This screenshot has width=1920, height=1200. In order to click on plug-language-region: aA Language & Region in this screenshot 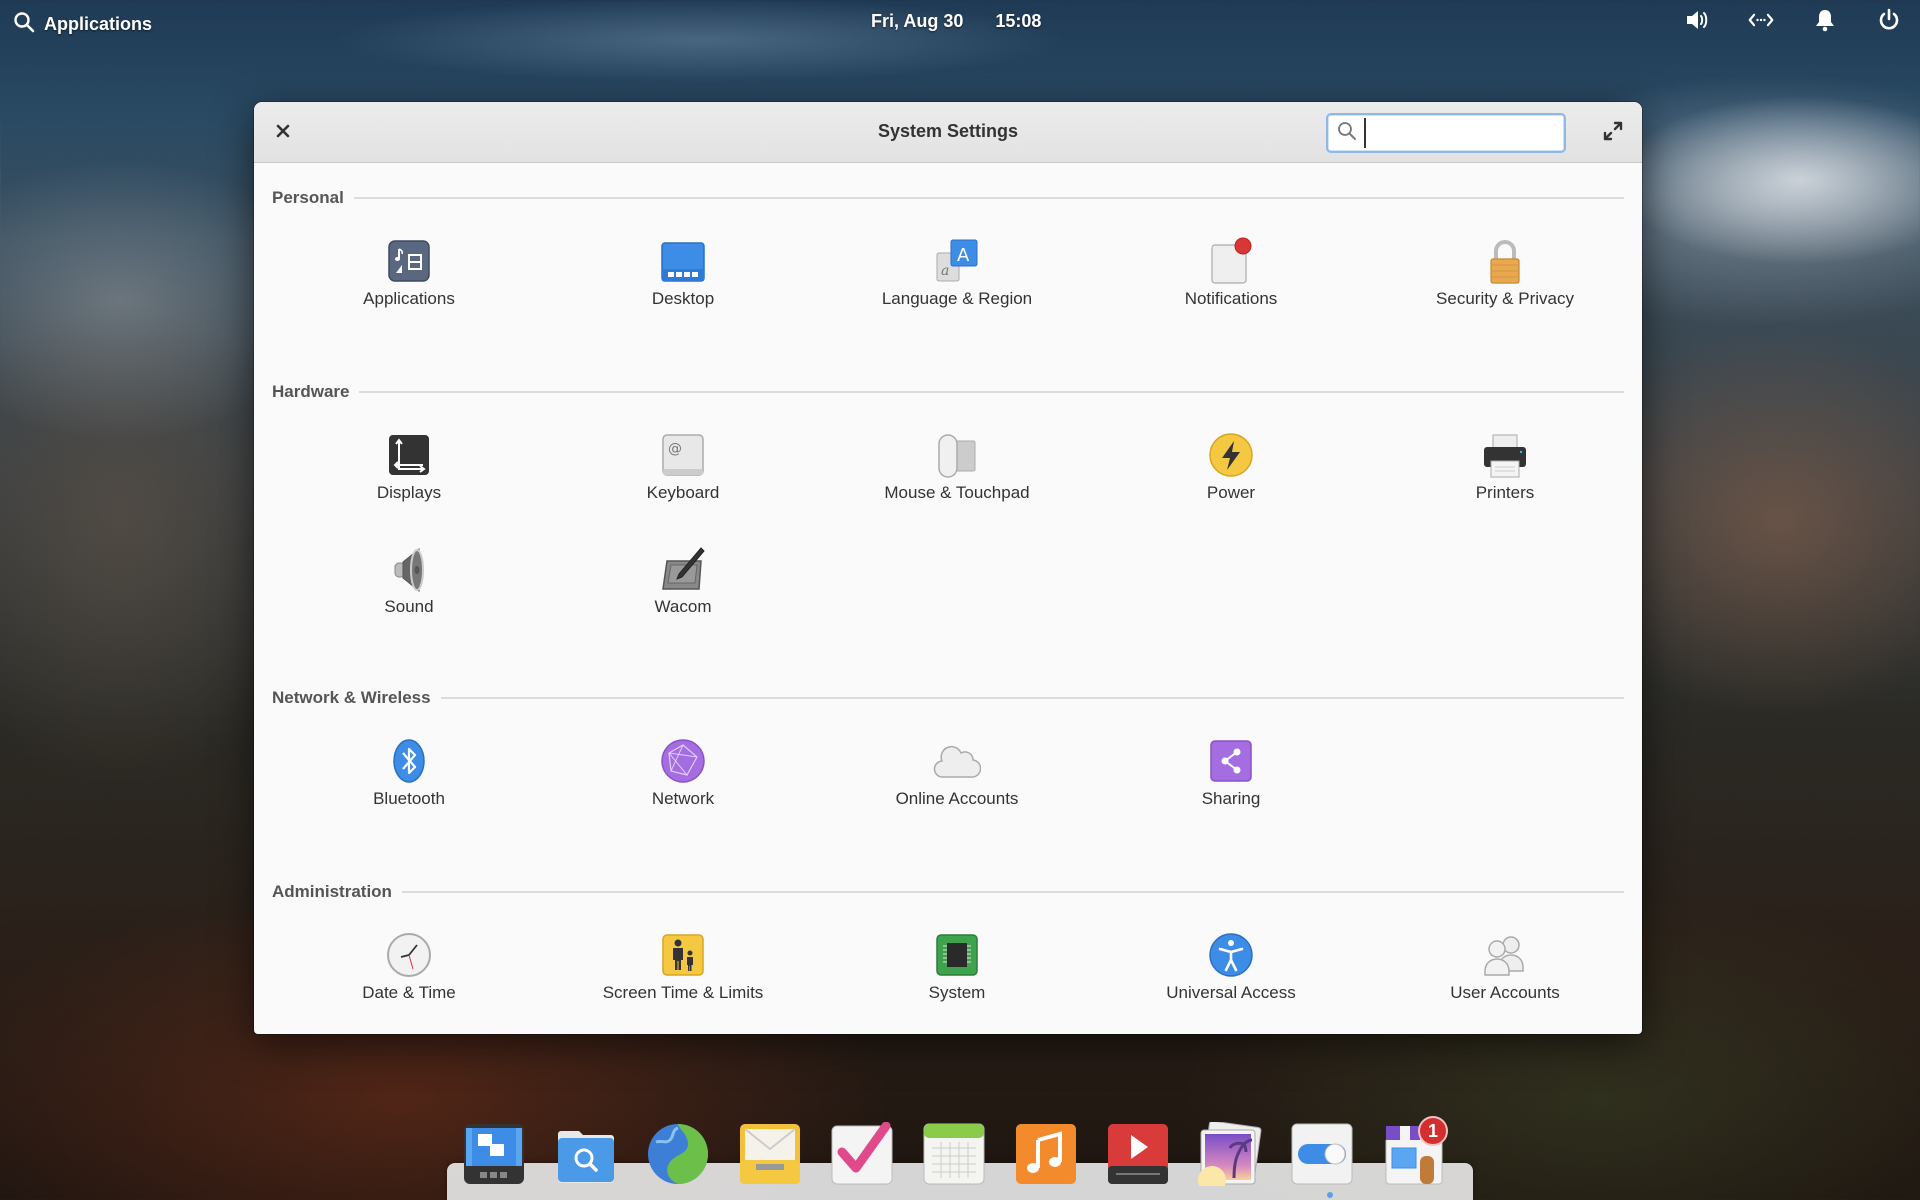, I will do `click(957, 285)`.